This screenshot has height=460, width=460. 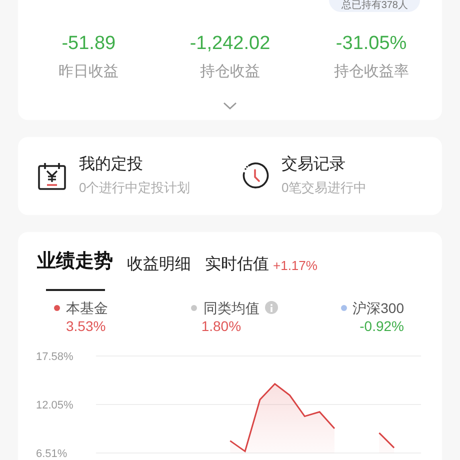 What do you see at coordinates (89, 44) in the screenshot?
I see `stat-value: -51.89` at bounding box center [89, 44].